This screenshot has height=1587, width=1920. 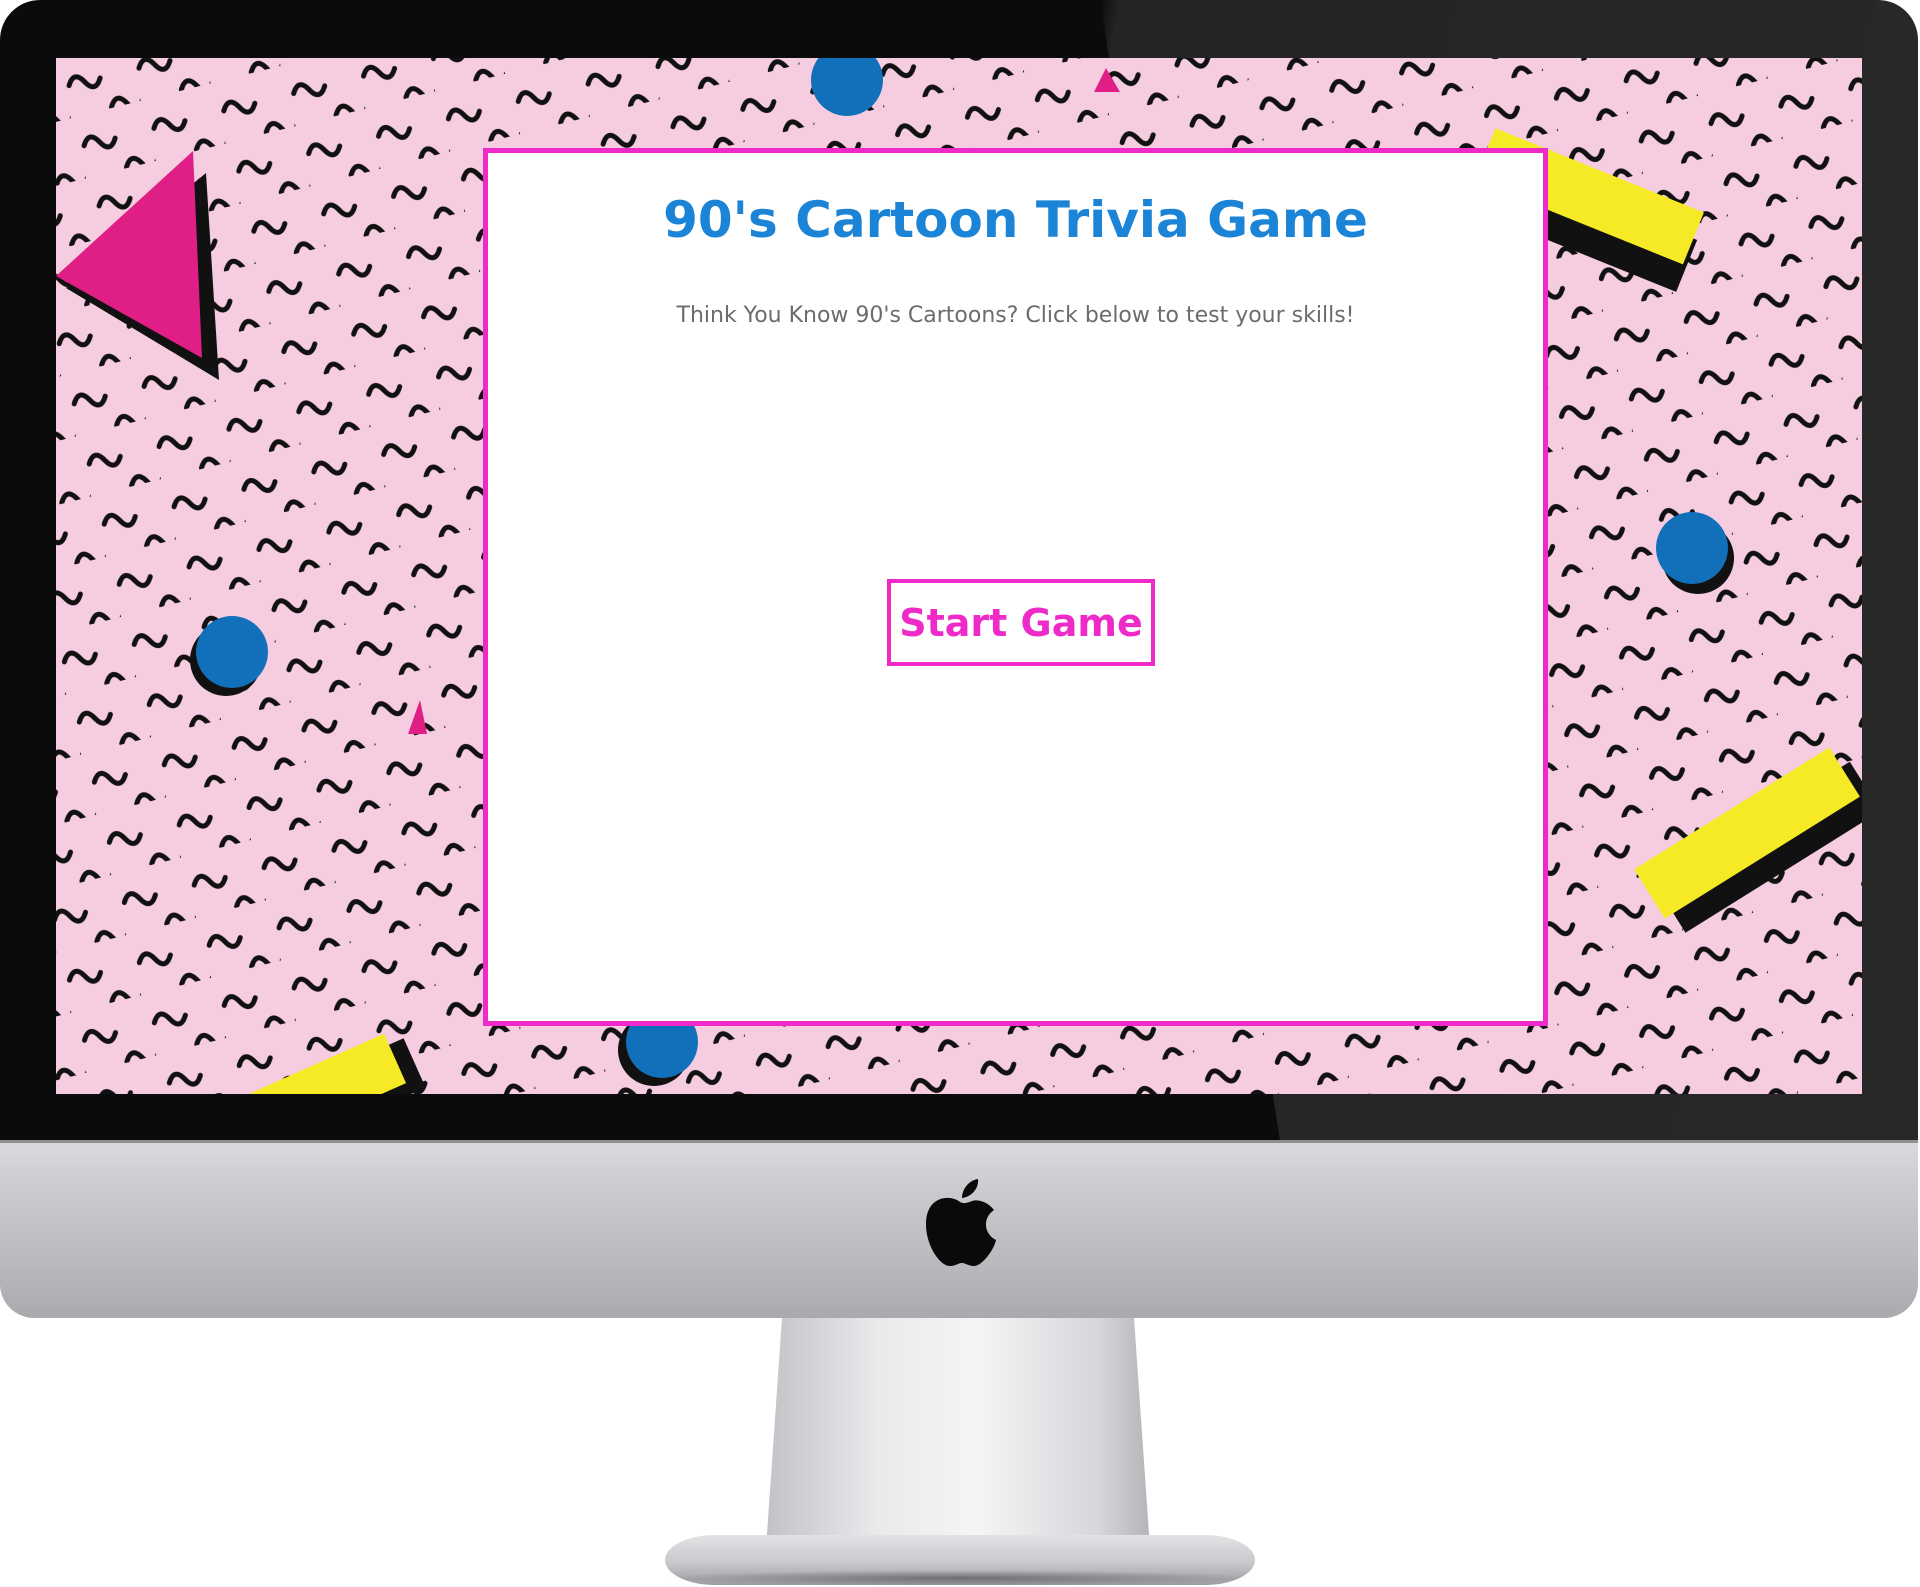 What do you see at coordinates (1021, 622) in the screenshot?
I see `start-game-button: Start Game` at bounding box center [1021, 622].